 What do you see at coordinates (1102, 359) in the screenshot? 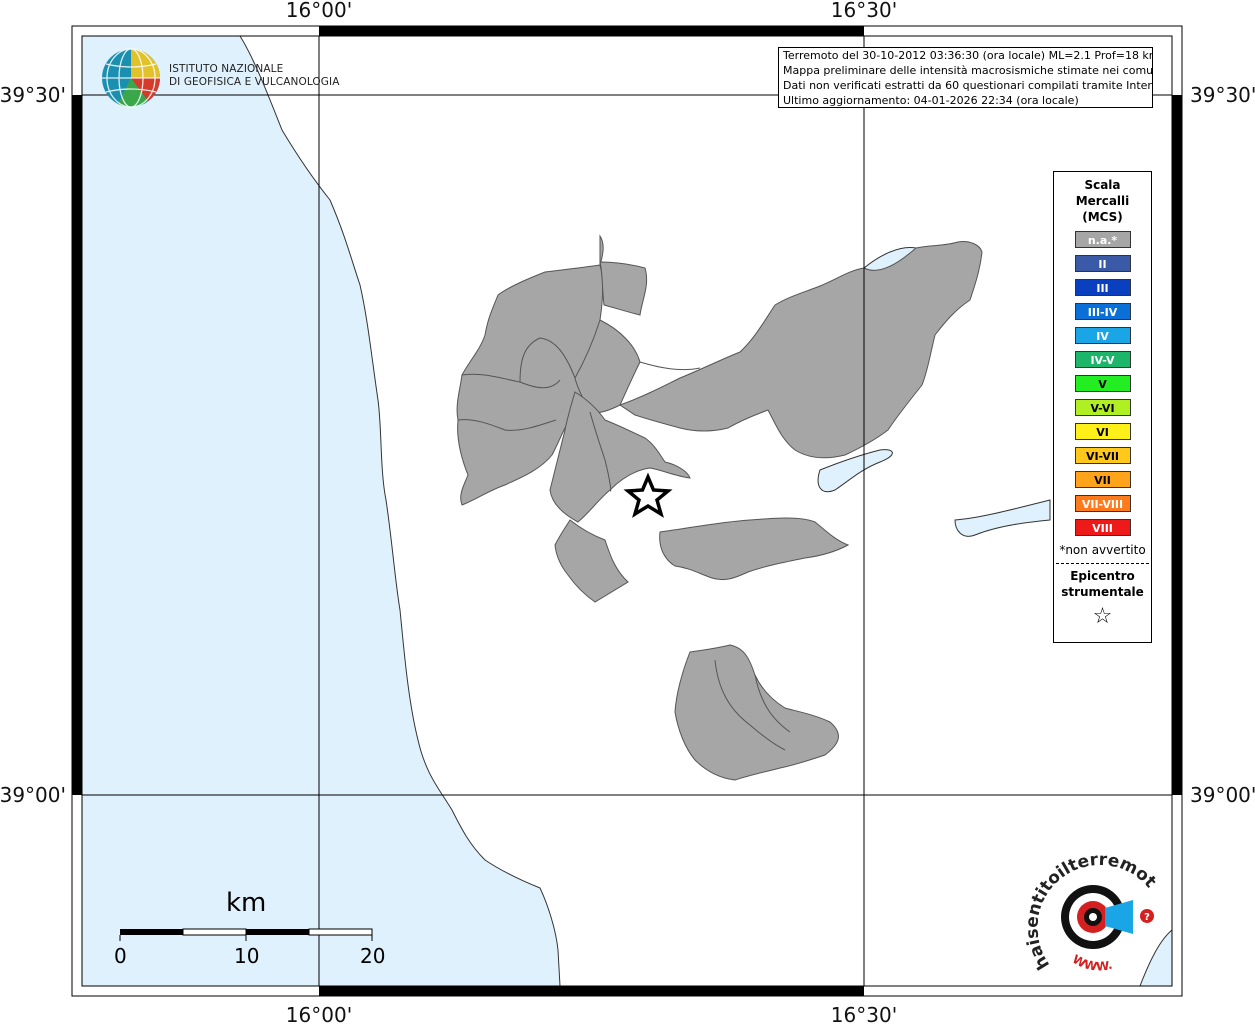
I see `legend-item: IV-V` at bounding box center [1102, 359].